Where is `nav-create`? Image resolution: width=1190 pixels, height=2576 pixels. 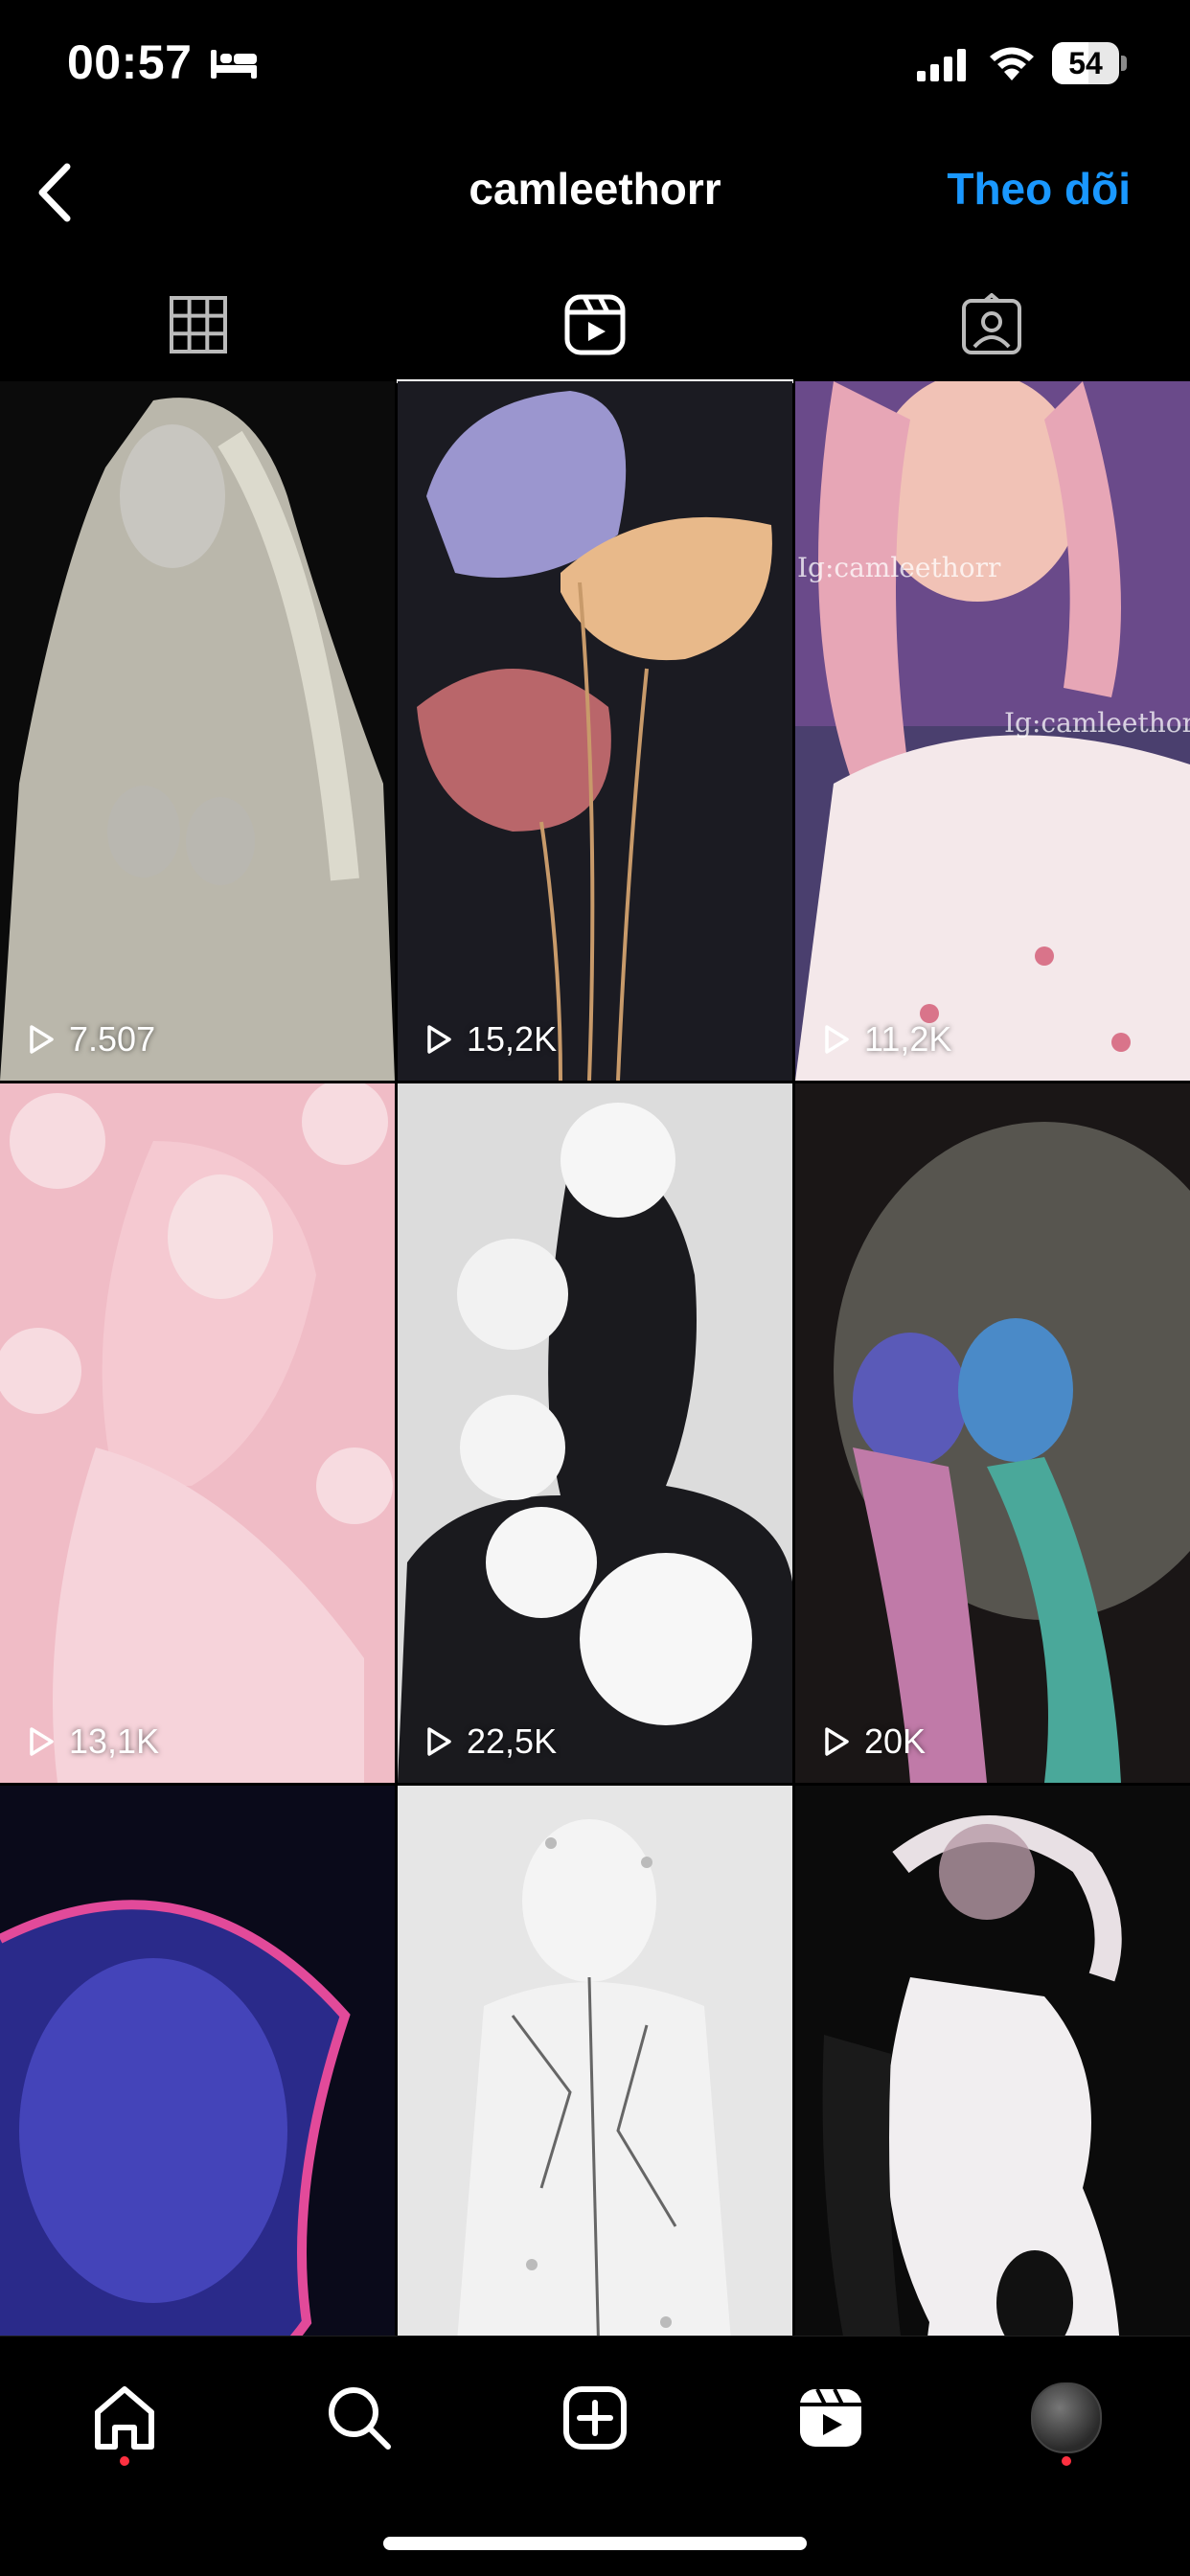 nav-create is located at coordinates (595, 2418).